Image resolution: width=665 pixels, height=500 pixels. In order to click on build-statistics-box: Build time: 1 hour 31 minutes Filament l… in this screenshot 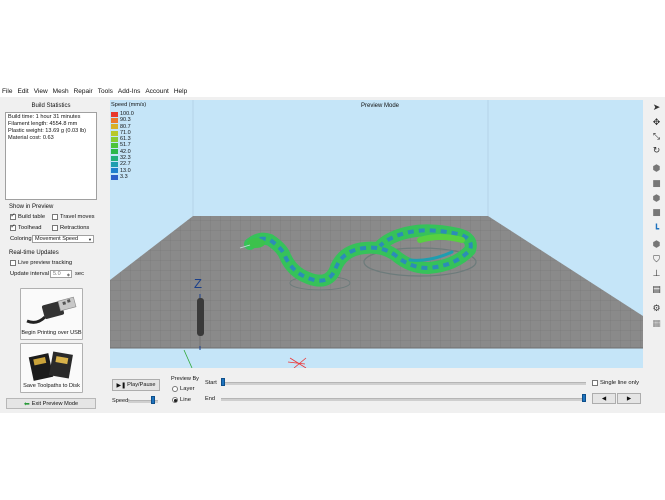, I will do `click(51, 156)`.